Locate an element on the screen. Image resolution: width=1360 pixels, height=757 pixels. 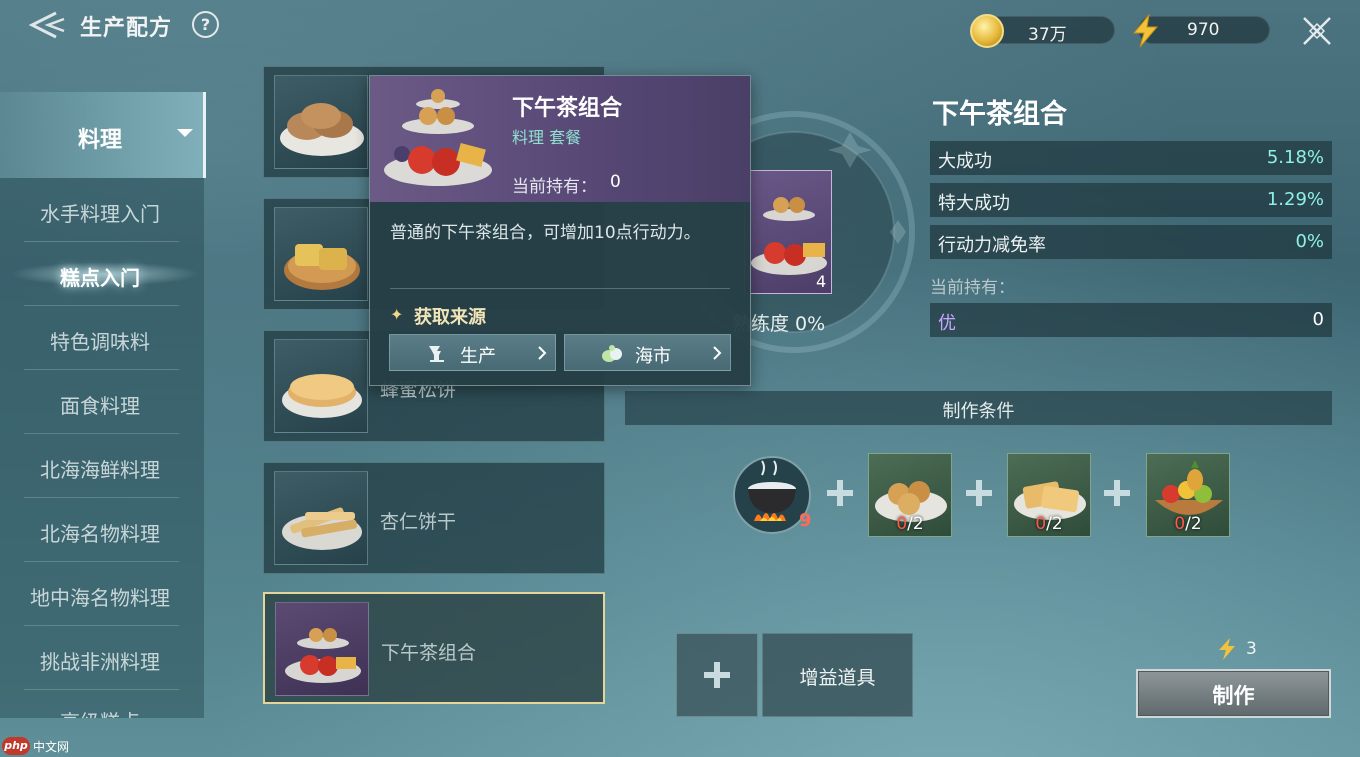
recipe-name: 杏仁饼干 is located at coordinates (418, 522).